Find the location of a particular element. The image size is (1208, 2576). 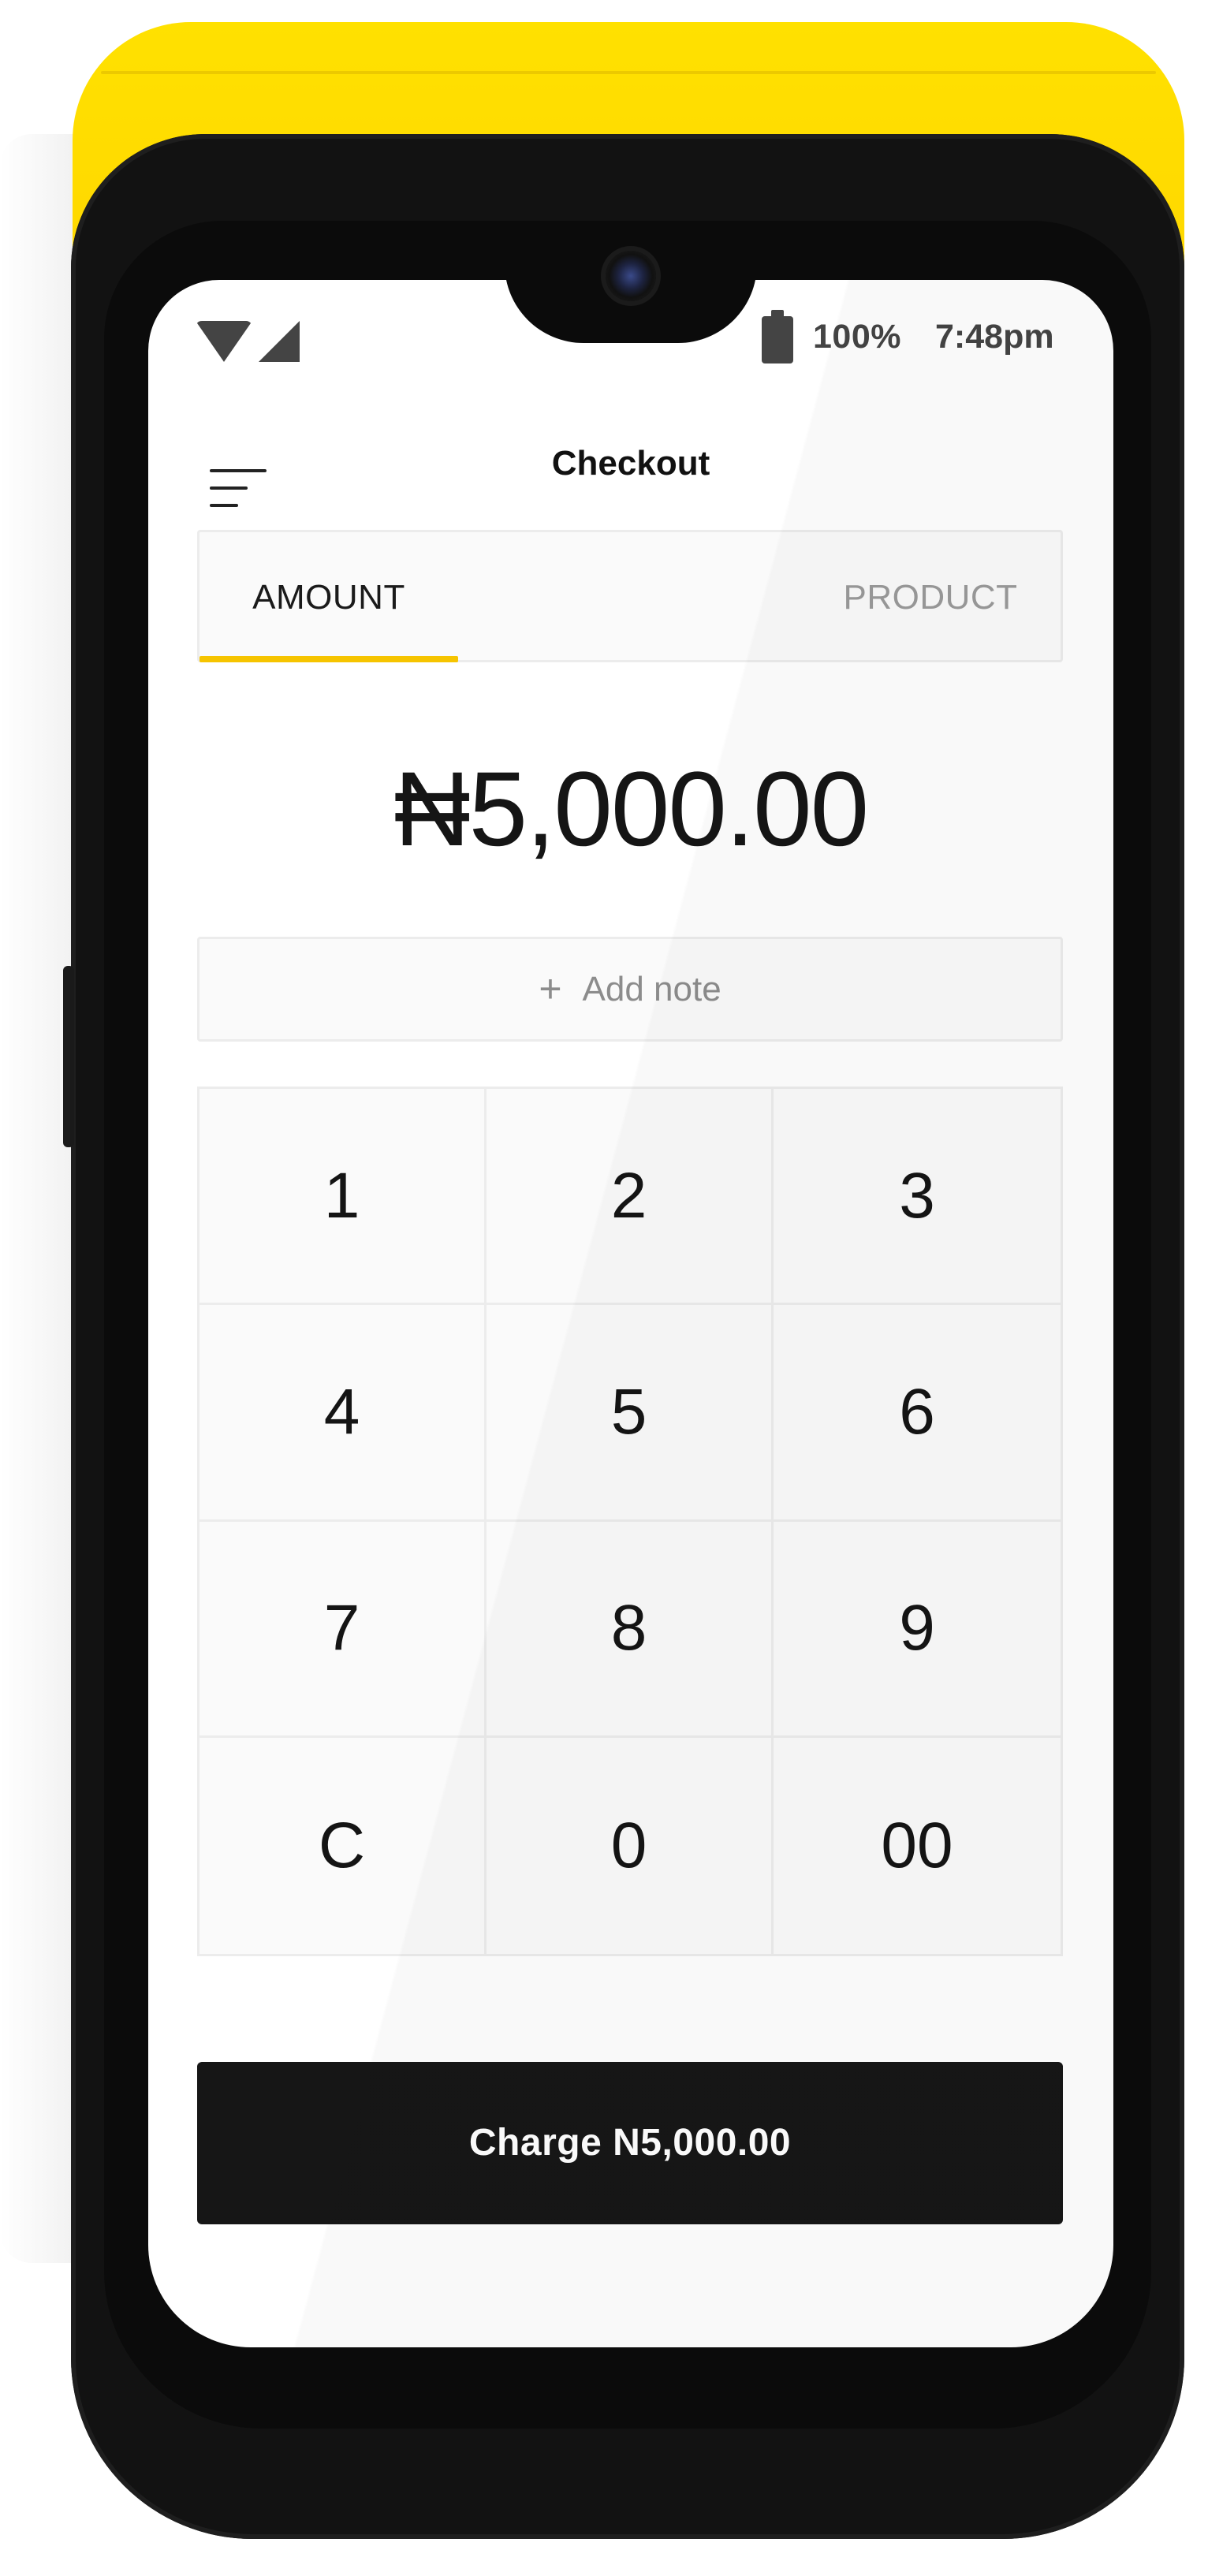

page-title: Checkout is located at coordinates (630, 464).